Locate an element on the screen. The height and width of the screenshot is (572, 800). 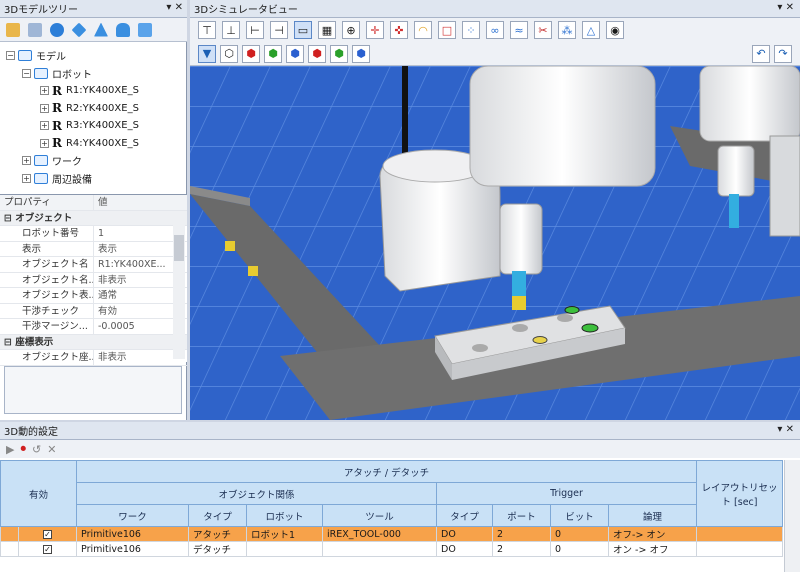
cell-tool is located at coordinates (380, 549).